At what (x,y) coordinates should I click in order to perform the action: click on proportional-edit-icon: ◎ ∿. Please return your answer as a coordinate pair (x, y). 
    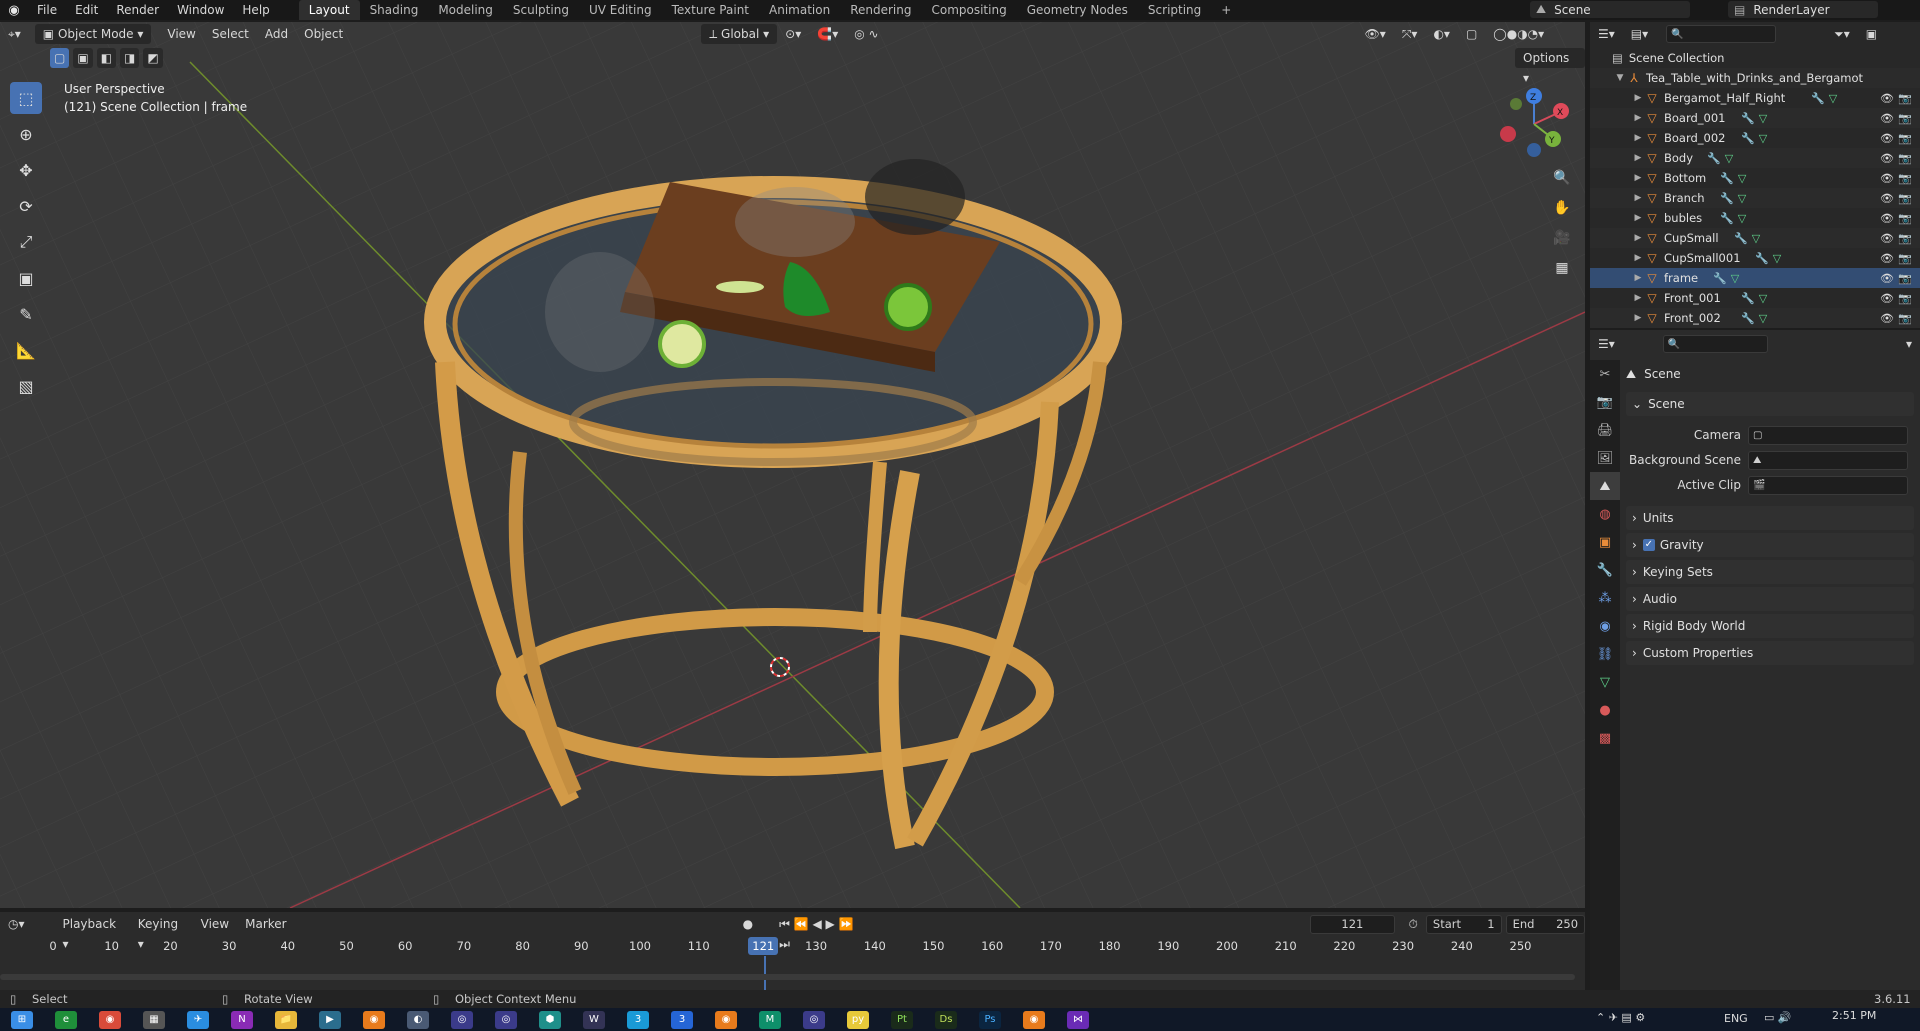
    Looking at the image, I should click on (866, 34).